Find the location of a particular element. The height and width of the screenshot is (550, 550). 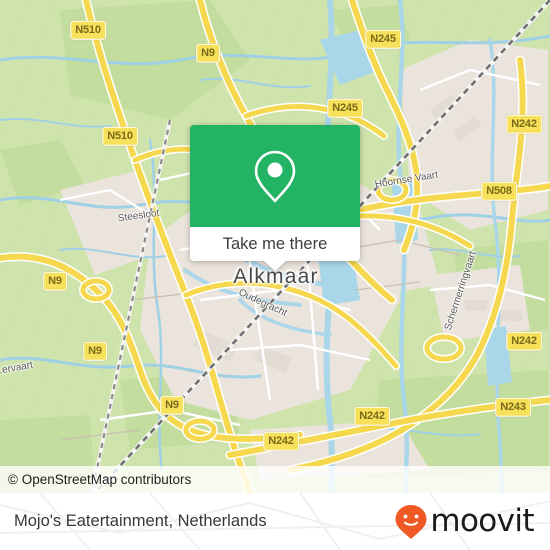

location-pin-icon is located at coordinates (275, 176).